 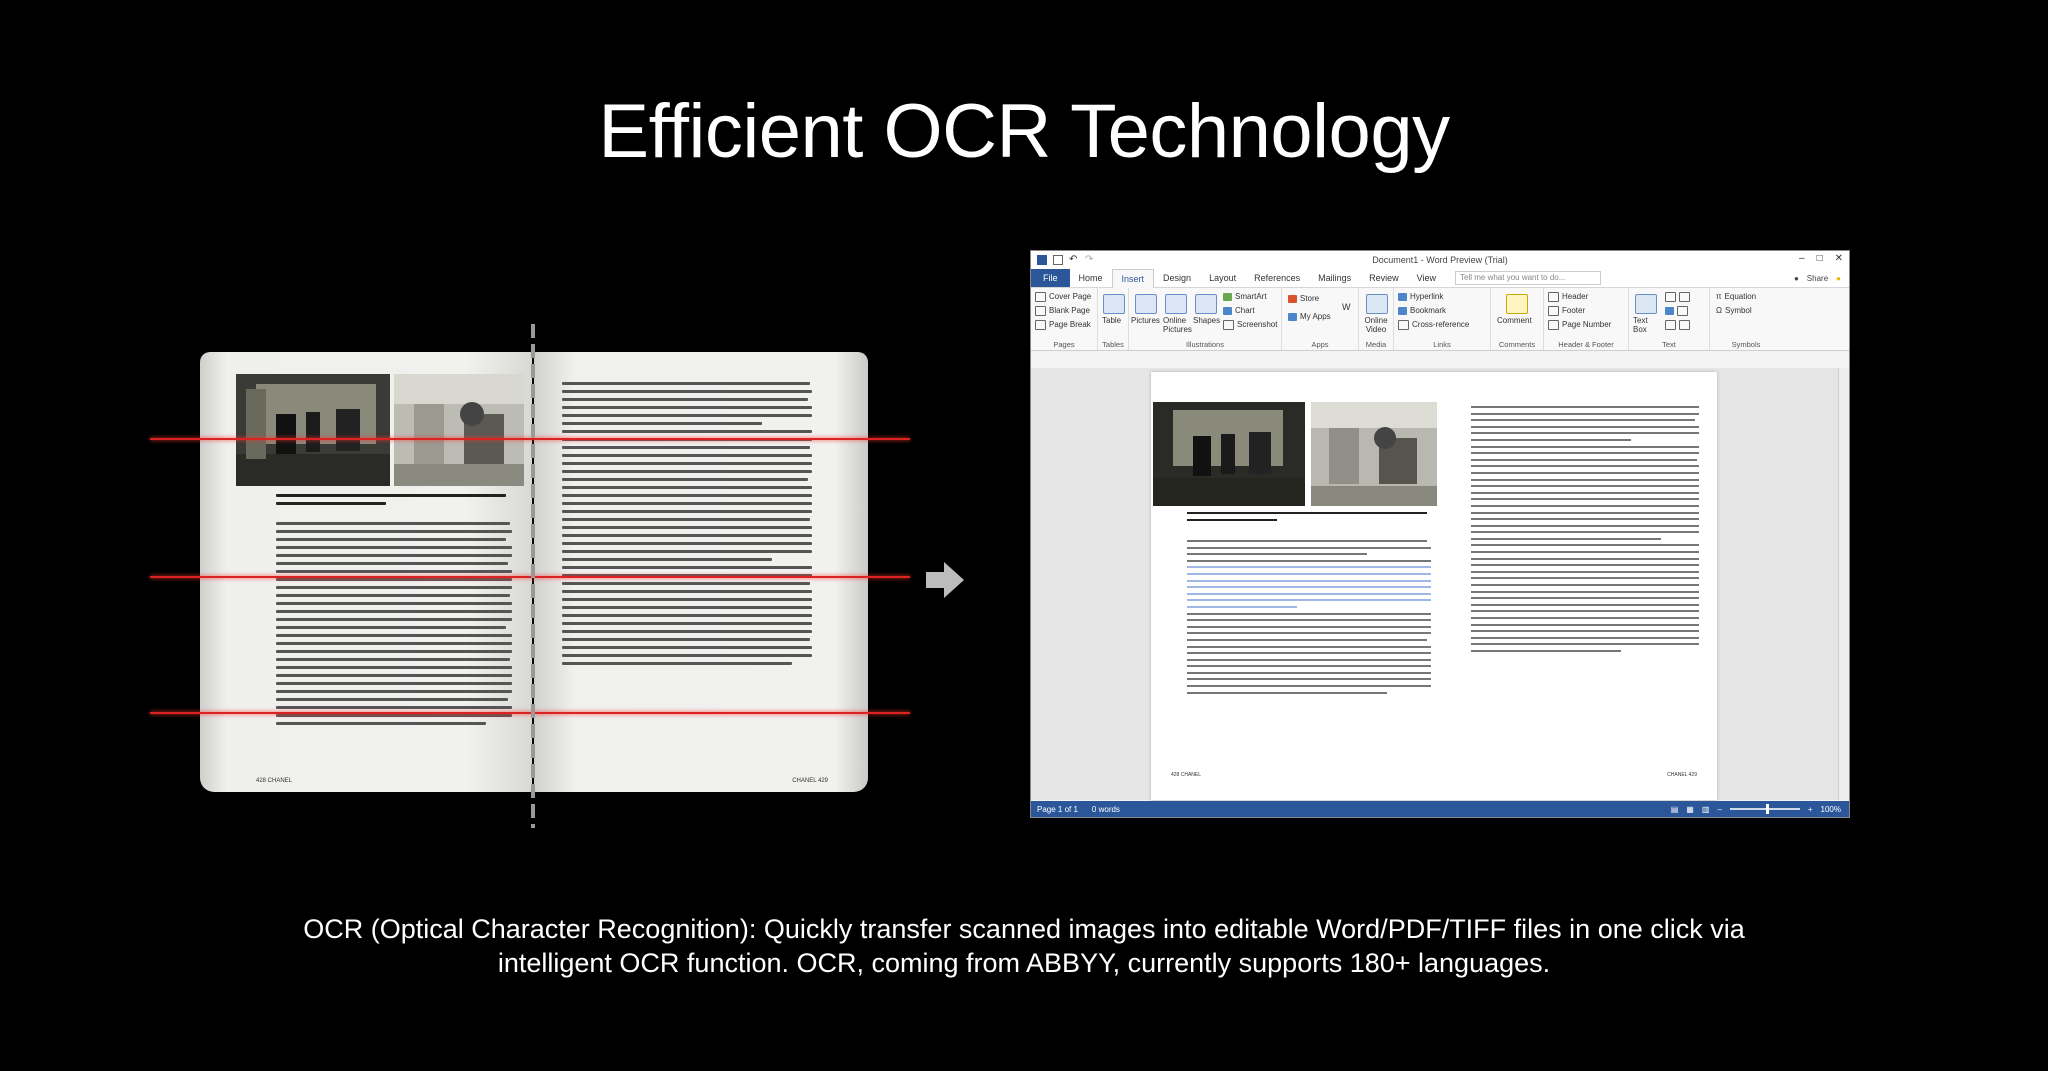 I want to click on group-label-apps: Apps, so click(x=1320, y=344).